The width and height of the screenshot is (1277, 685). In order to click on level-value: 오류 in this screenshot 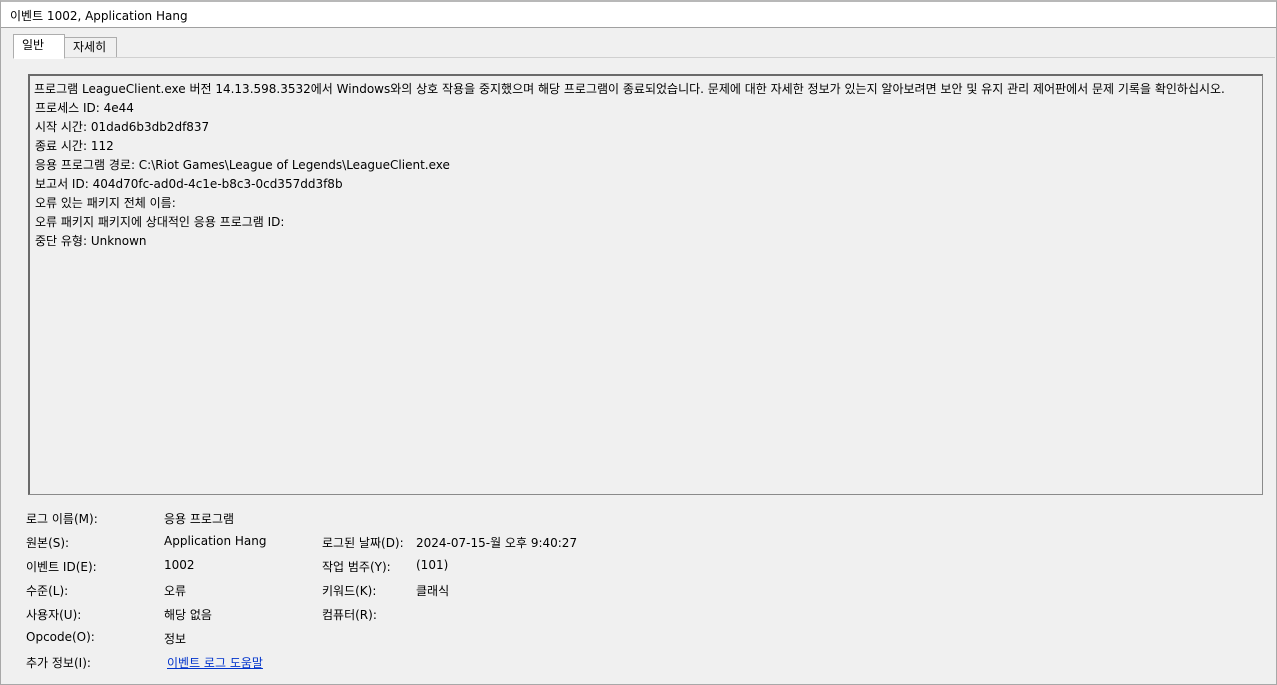, I will do `click(175, 591)`.